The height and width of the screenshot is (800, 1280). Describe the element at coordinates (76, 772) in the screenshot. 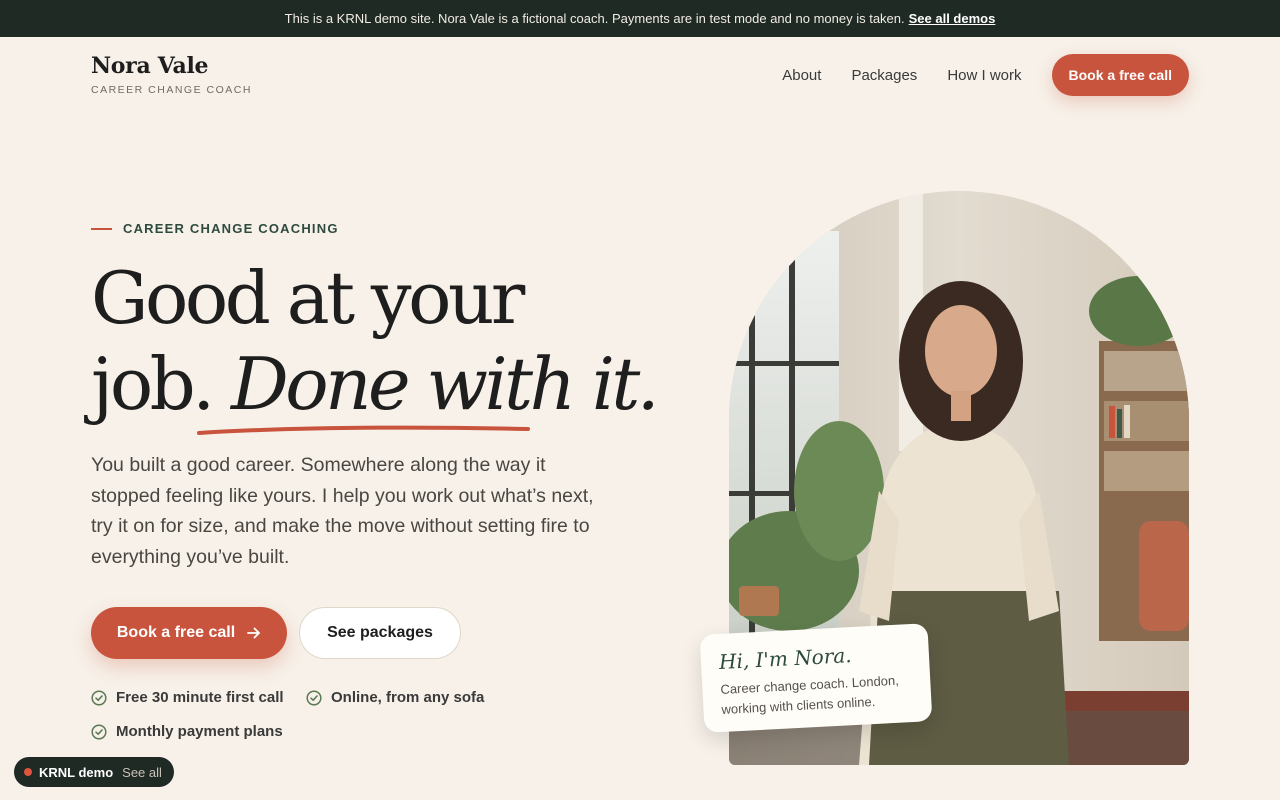

I see `demo-badge-label: KRNL demo` at that location.